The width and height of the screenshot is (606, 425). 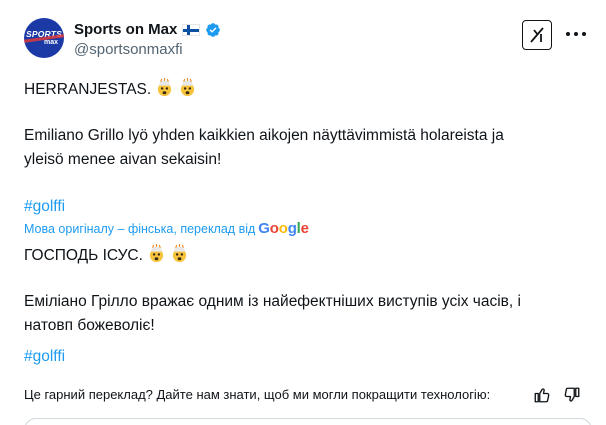 What do you see at coordinates (44, 357) in the screenshot?
I see `translated-hashtag: #golffi` at bounding box center [44, 357].